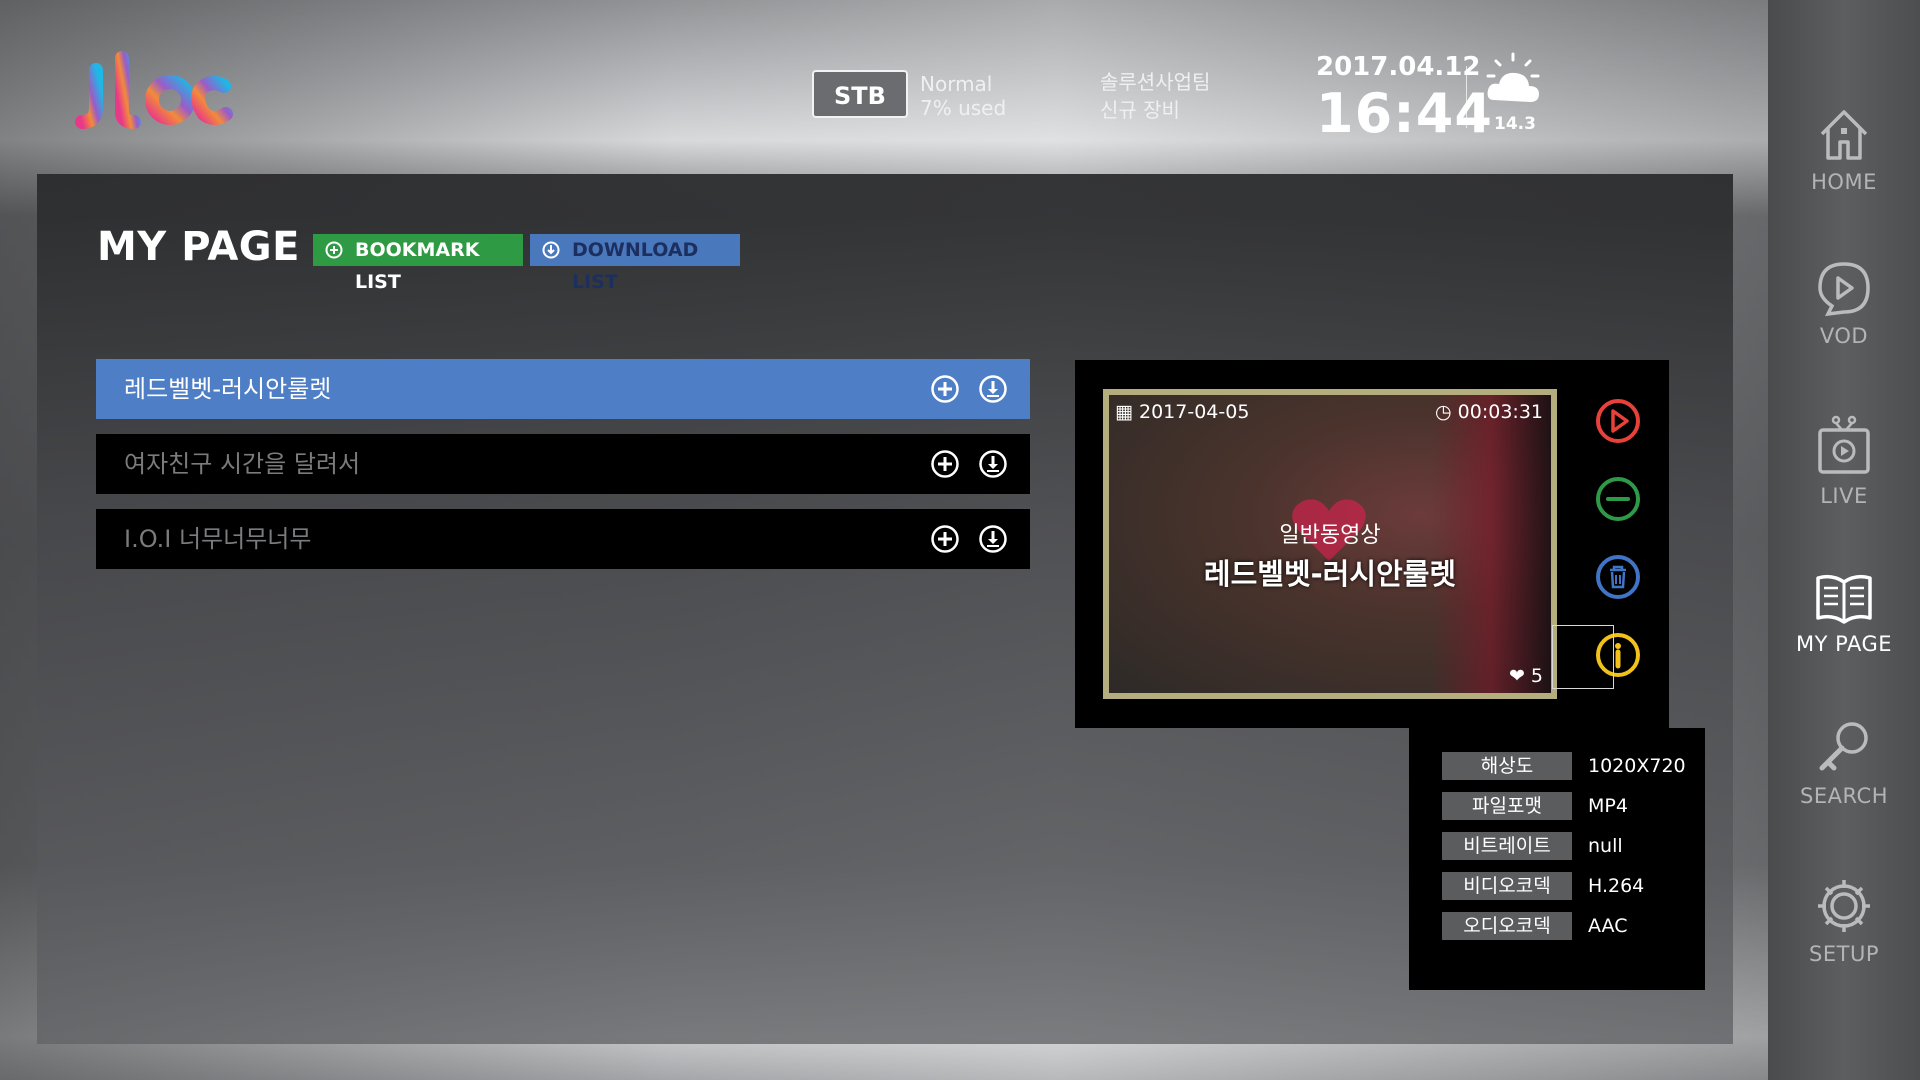  Describe the element at coordinates (1844, 444) in the screenshot. I see `tv-live-icon` at that location.